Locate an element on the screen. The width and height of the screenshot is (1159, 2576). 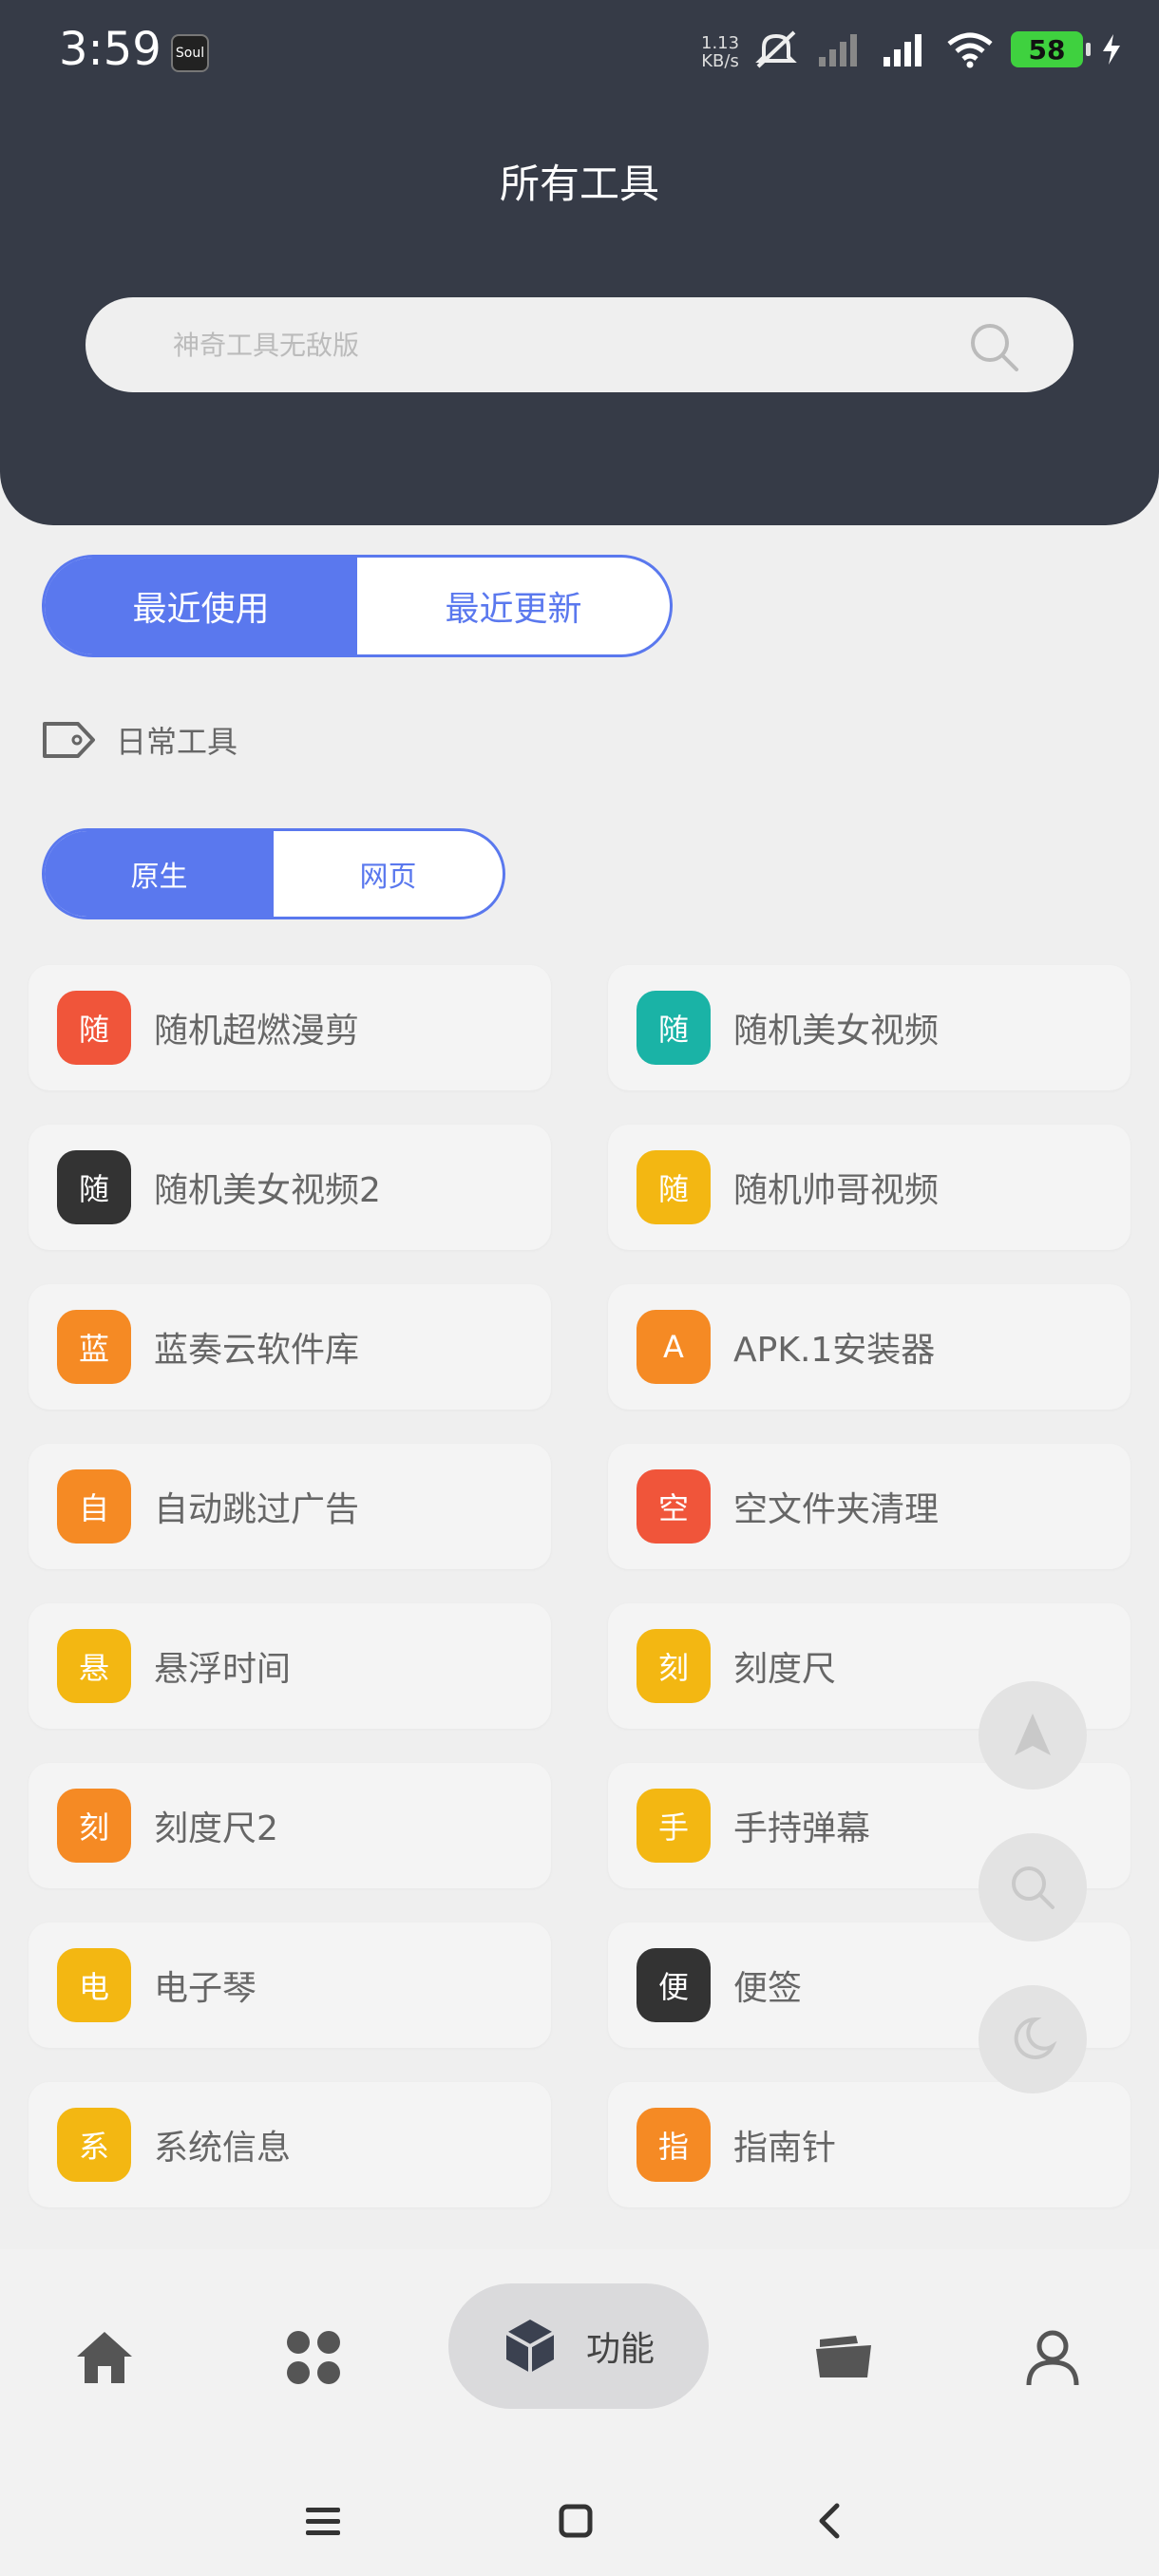
cube-icon is located at coordinates (530, 2346).